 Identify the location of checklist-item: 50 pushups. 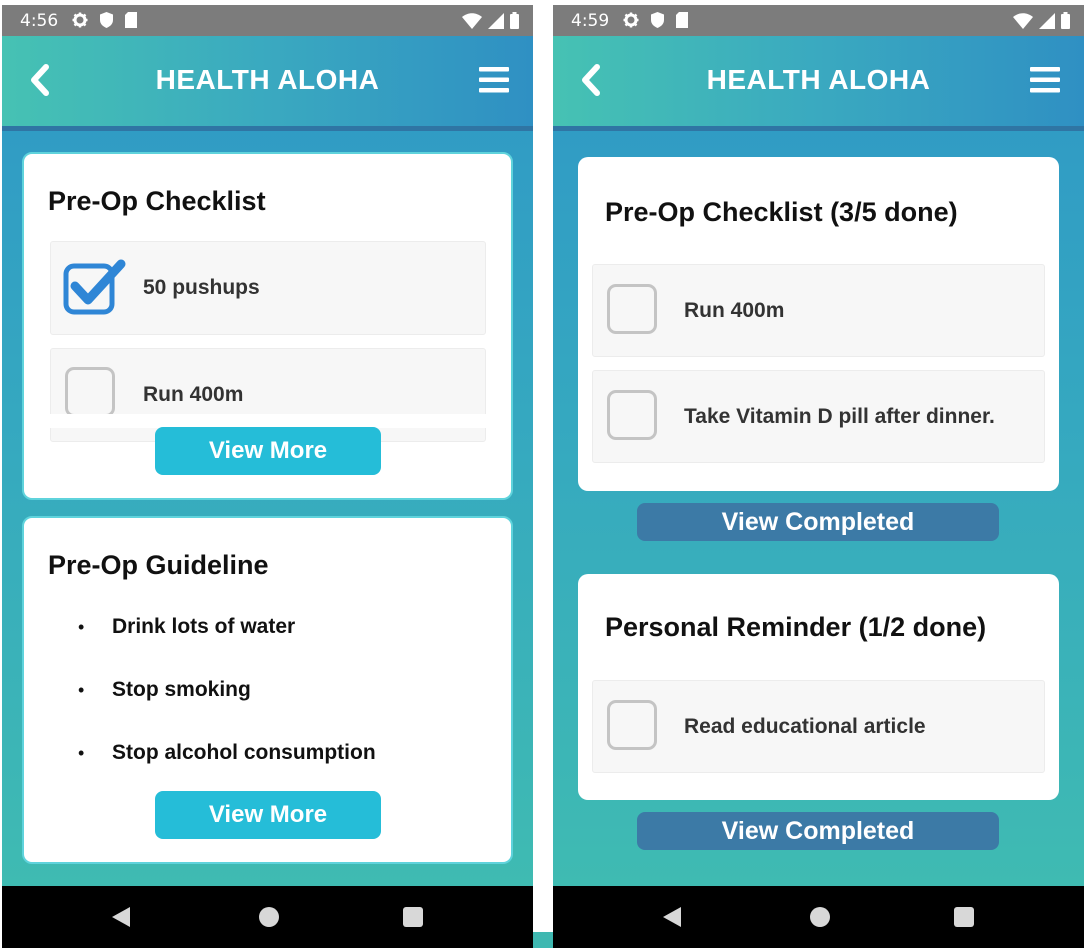
(268, 288).